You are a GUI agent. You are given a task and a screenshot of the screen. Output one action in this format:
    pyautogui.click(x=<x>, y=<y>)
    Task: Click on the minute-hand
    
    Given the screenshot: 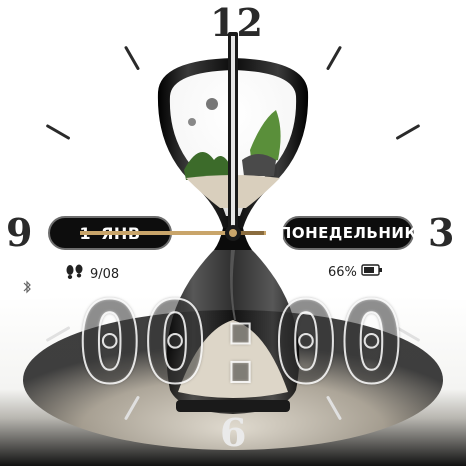 What is the action you would take?
    pyautogui.click(x=233, y=135)
    